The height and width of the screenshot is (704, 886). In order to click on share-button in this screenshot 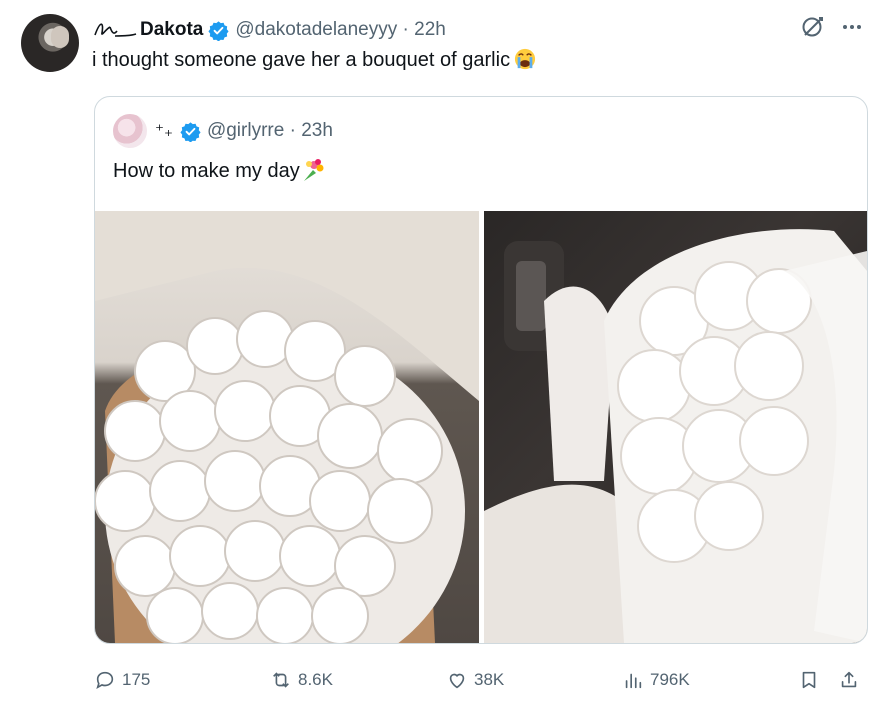, I will do `click(849, 680)`.